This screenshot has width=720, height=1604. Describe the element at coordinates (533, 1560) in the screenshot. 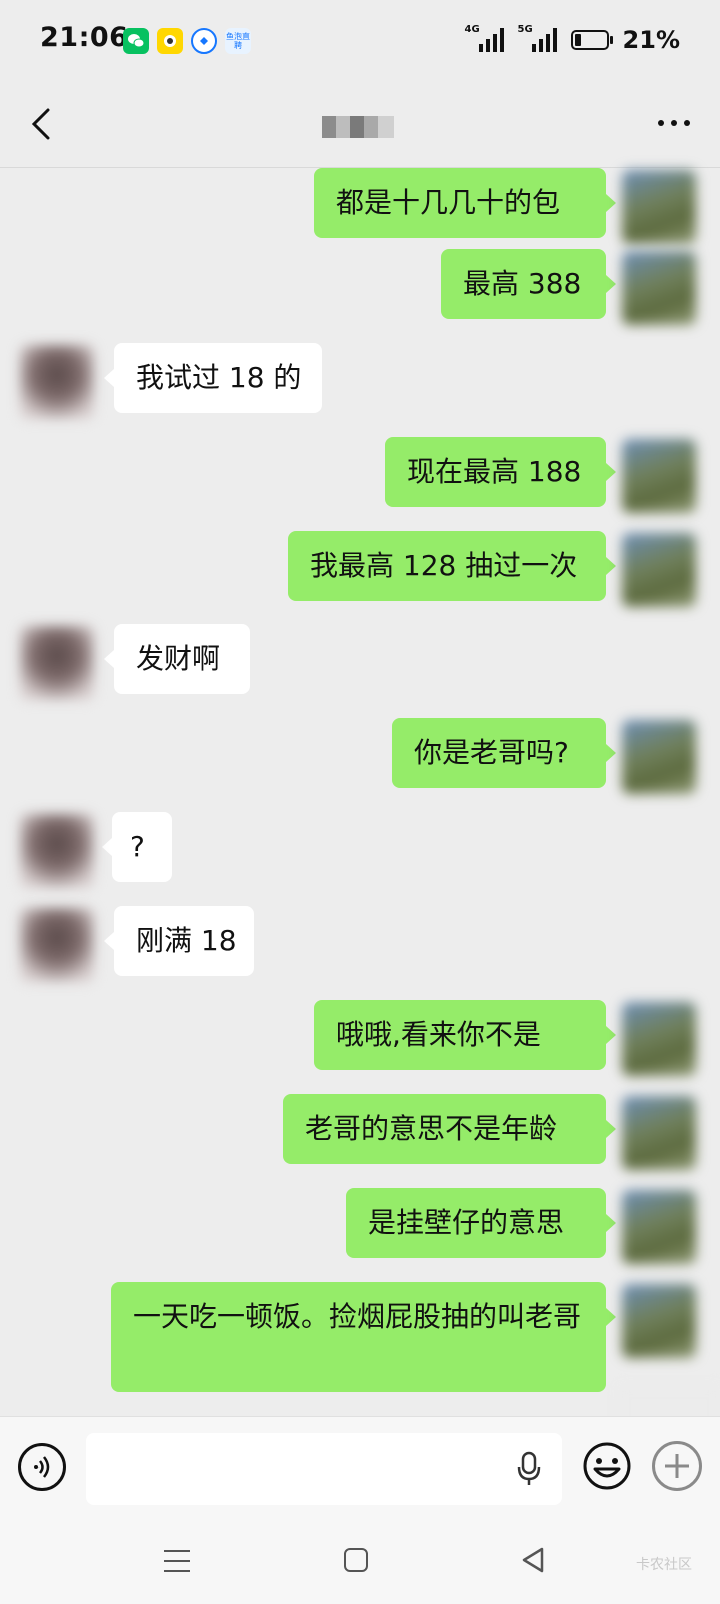

I see `back-triangle-icon` at that location.